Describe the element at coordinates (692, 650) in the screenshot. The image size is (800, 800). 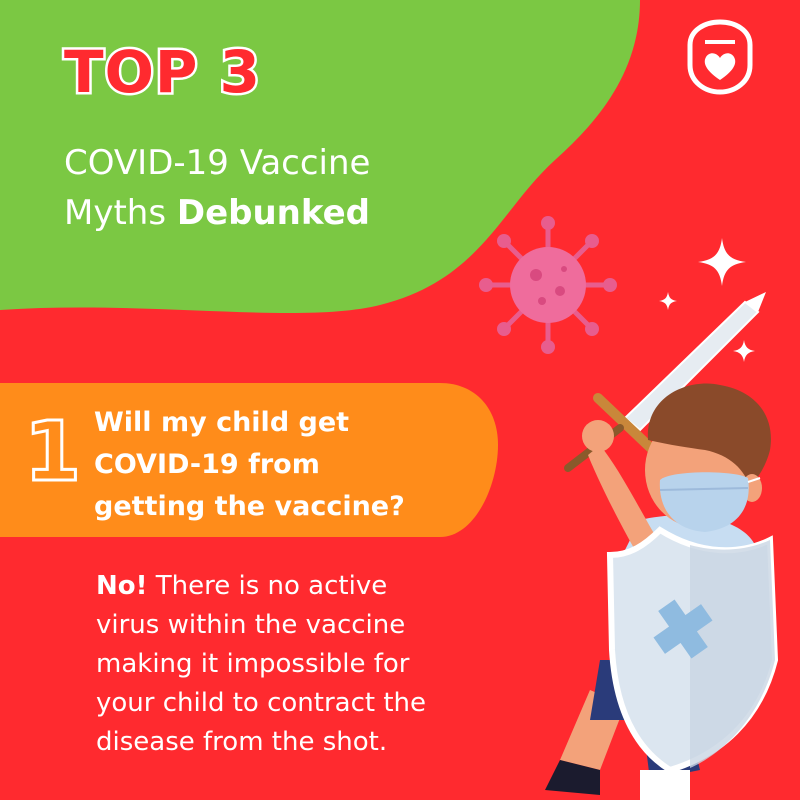
I see `shield-cross-icon` at that location.